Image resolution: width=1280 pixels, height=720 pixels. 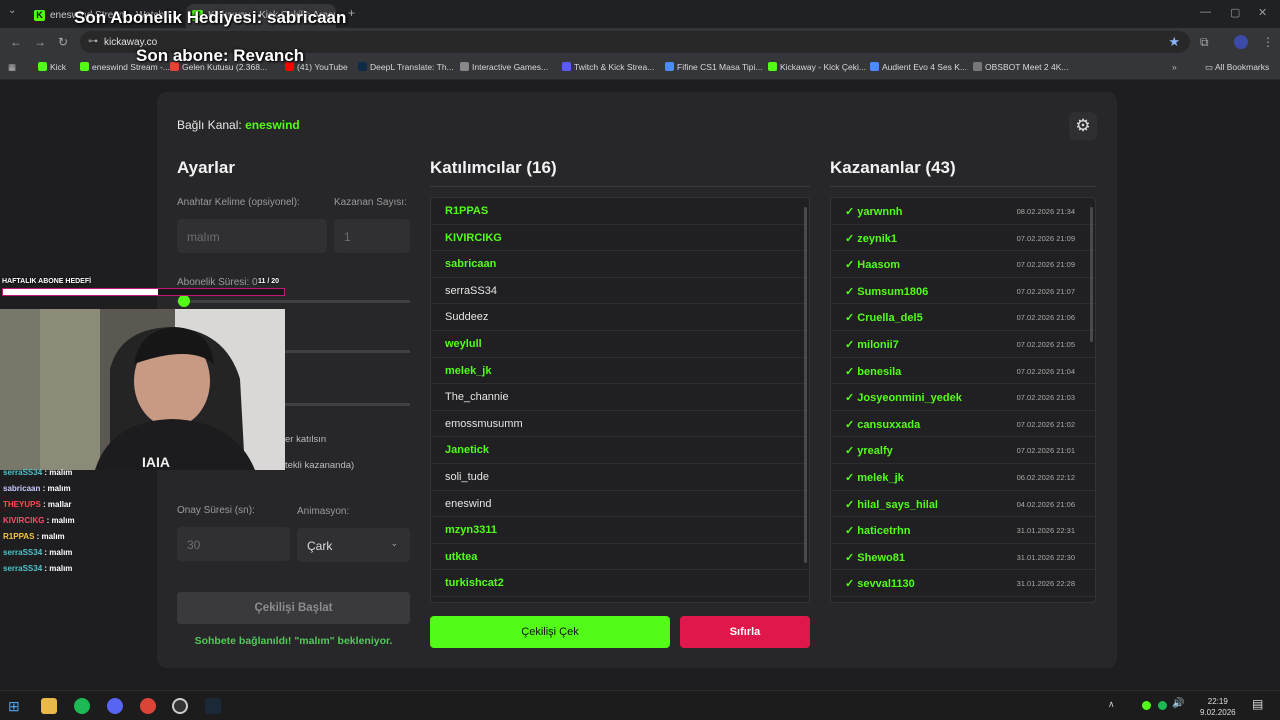 What do you see at coordinates (963, 450) in the screenshot?
I see `winner-row: ✓ yrealfy 07.02.2026 21:01` at bounding box center [963, 450].